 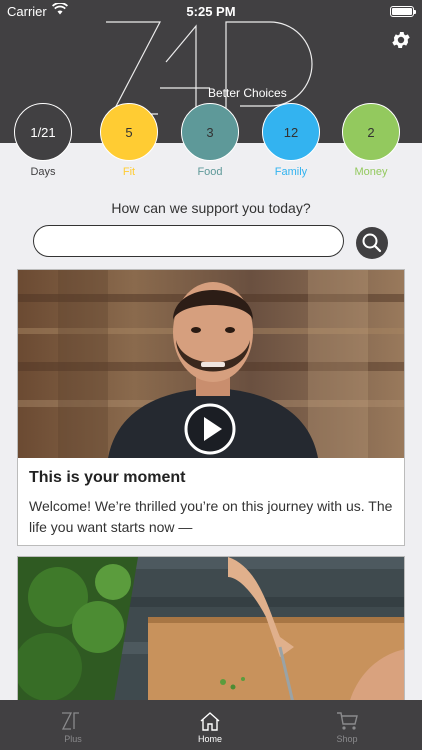 I want to click on status-time: 5:25 PM, so click(x=211, y=11).